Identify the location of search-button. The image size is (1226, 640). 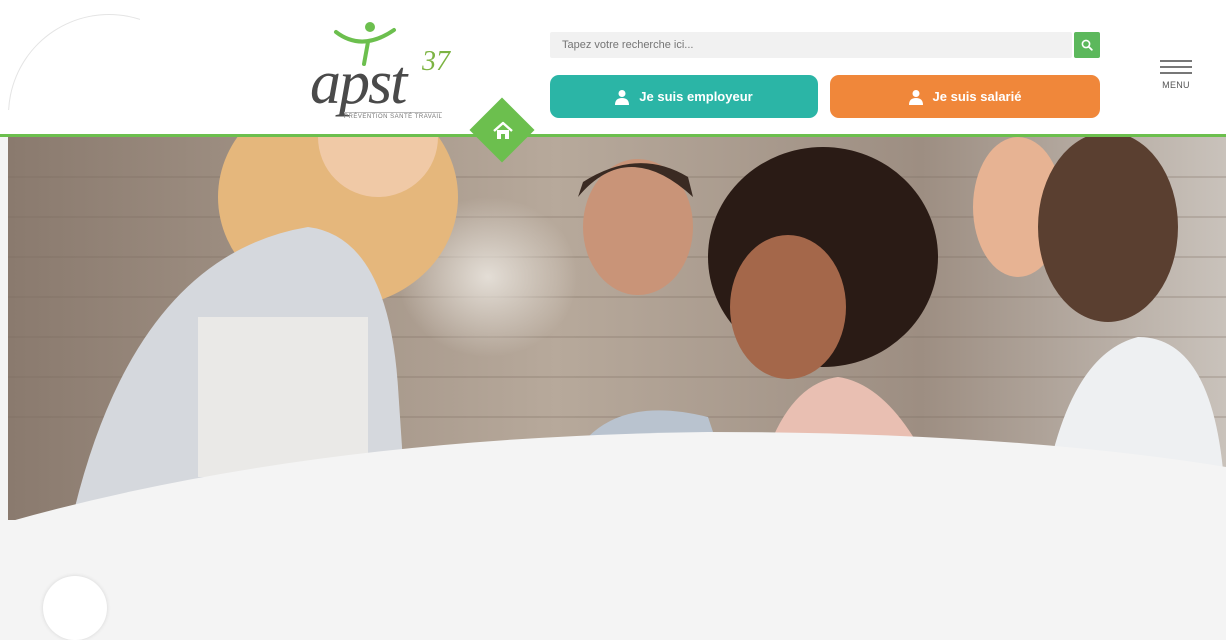
(1087, 45).